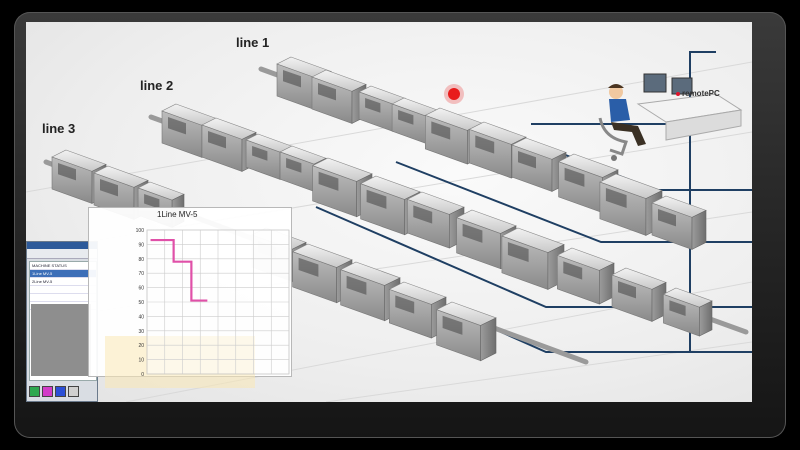 This screenshot has height=450, width=800. What do you see at coordinates (141, 289) in the screenshot?
I see `y-tick-label: 60` at bounding box center [141, 289].